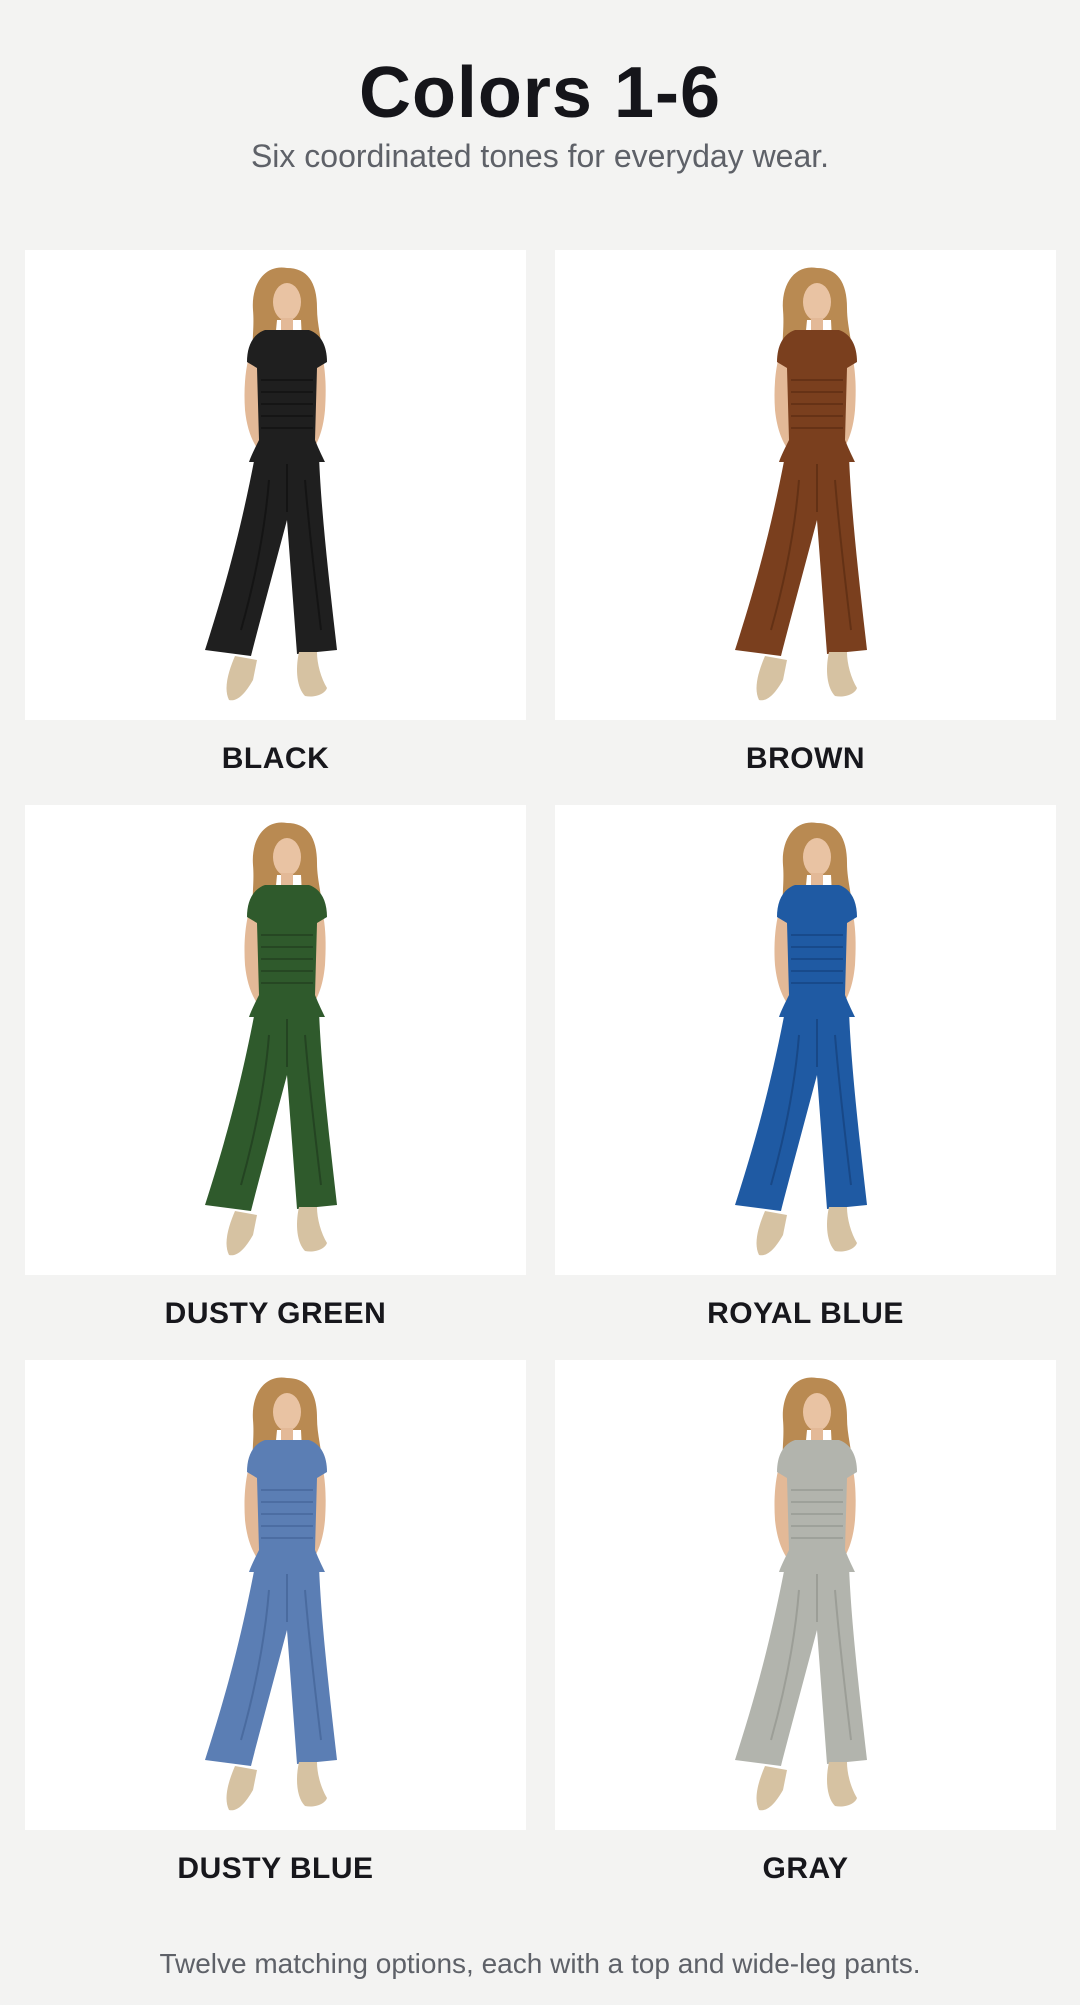 The height and width of the screenshot is (2005, 1080). I want to click on color-label: ROYAL BLUE, so click(805, 1313).